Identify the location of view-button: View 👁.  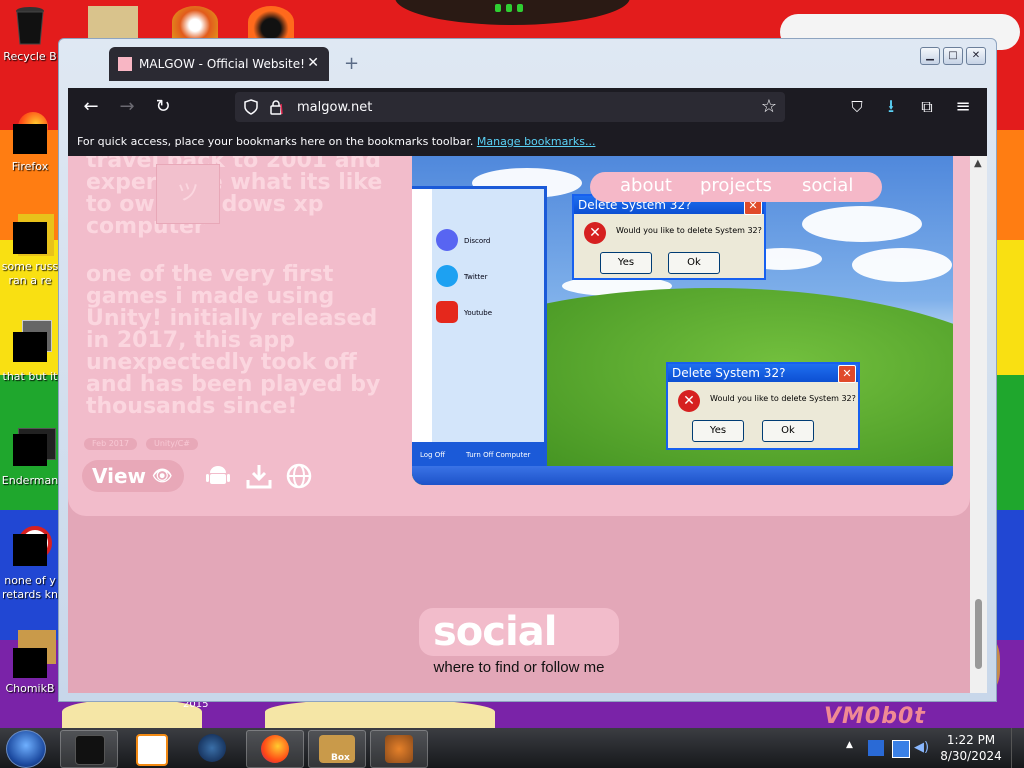
(133, 476).